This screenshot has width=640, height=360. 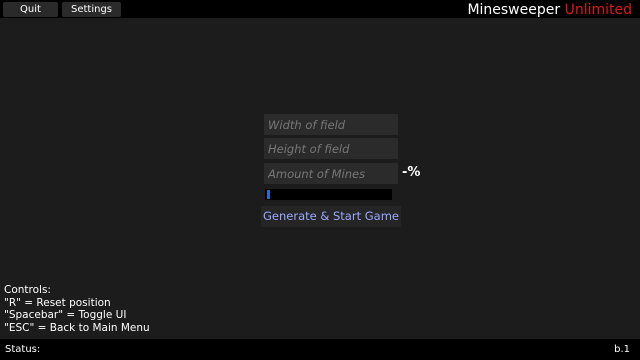 I want to click on controls-heading: Controls:, so click(x=27, y=290).